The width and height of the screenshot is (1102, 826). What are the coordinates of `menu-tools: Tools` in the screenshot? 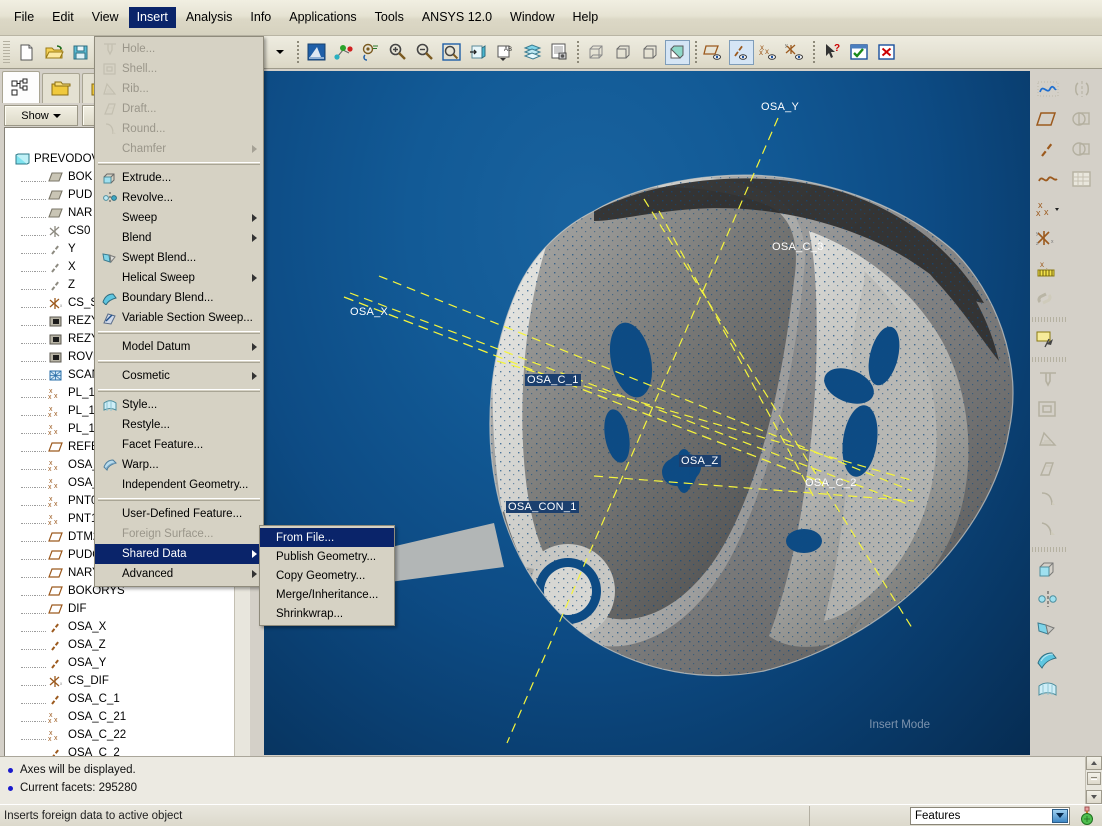 It's located at (389, 17).